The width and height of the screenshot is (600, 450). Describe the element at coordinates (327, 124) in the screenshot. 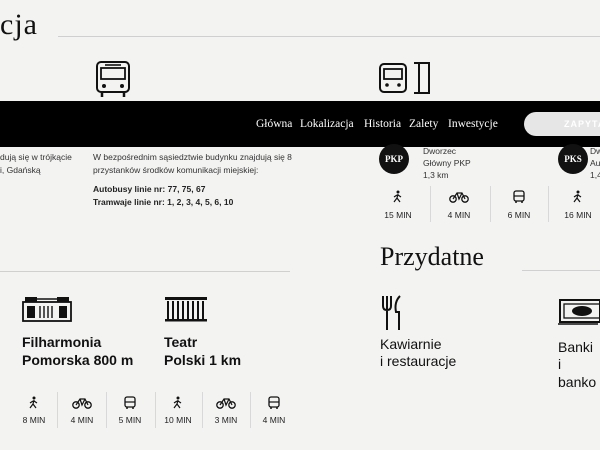

I see `nav-item-location: Lokalizacja` at that location.